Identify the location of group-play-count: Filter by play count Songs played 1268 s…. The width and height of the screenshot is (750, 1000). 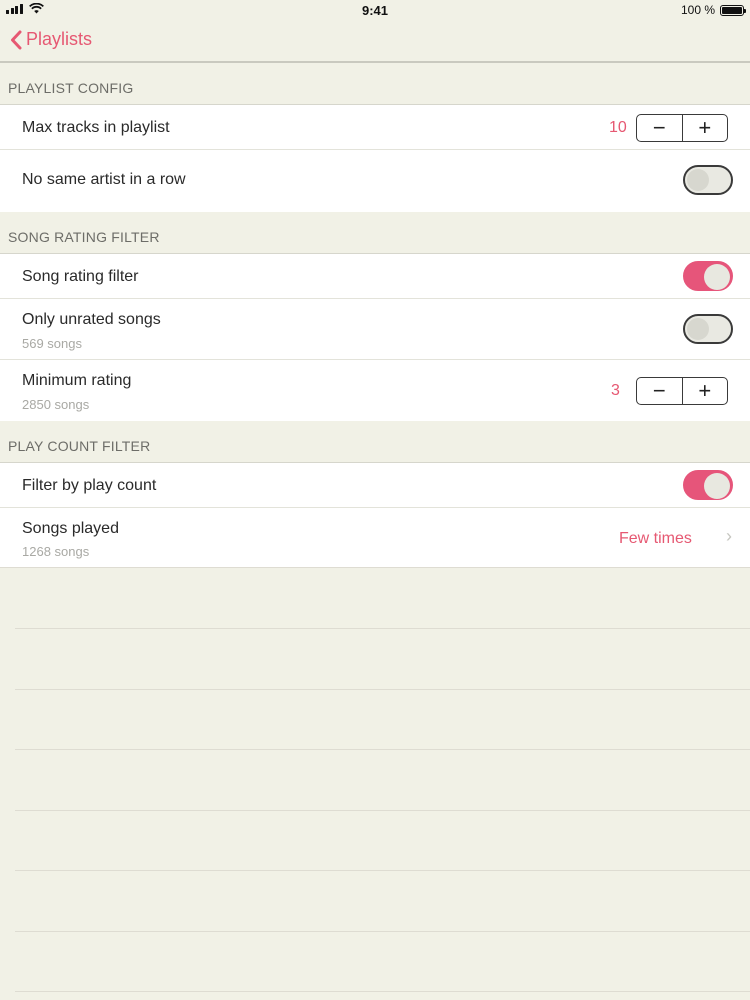
(375, 515).